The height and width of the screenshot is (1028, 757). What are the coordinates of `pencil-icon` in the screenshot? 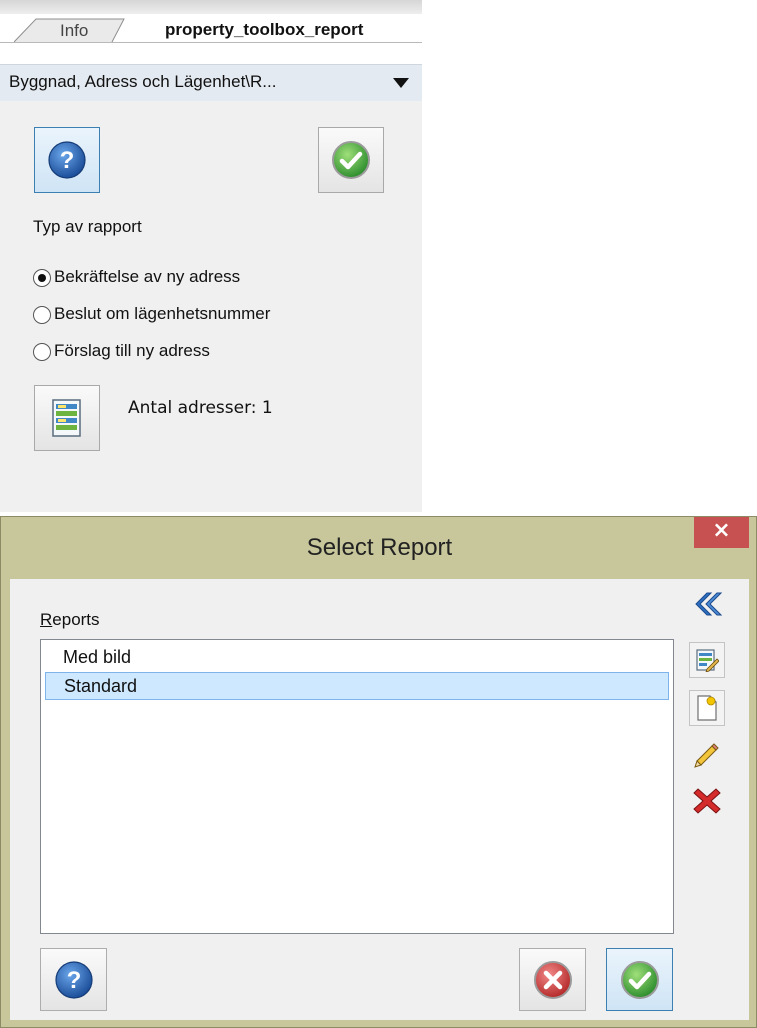 It's located at (706, 755).